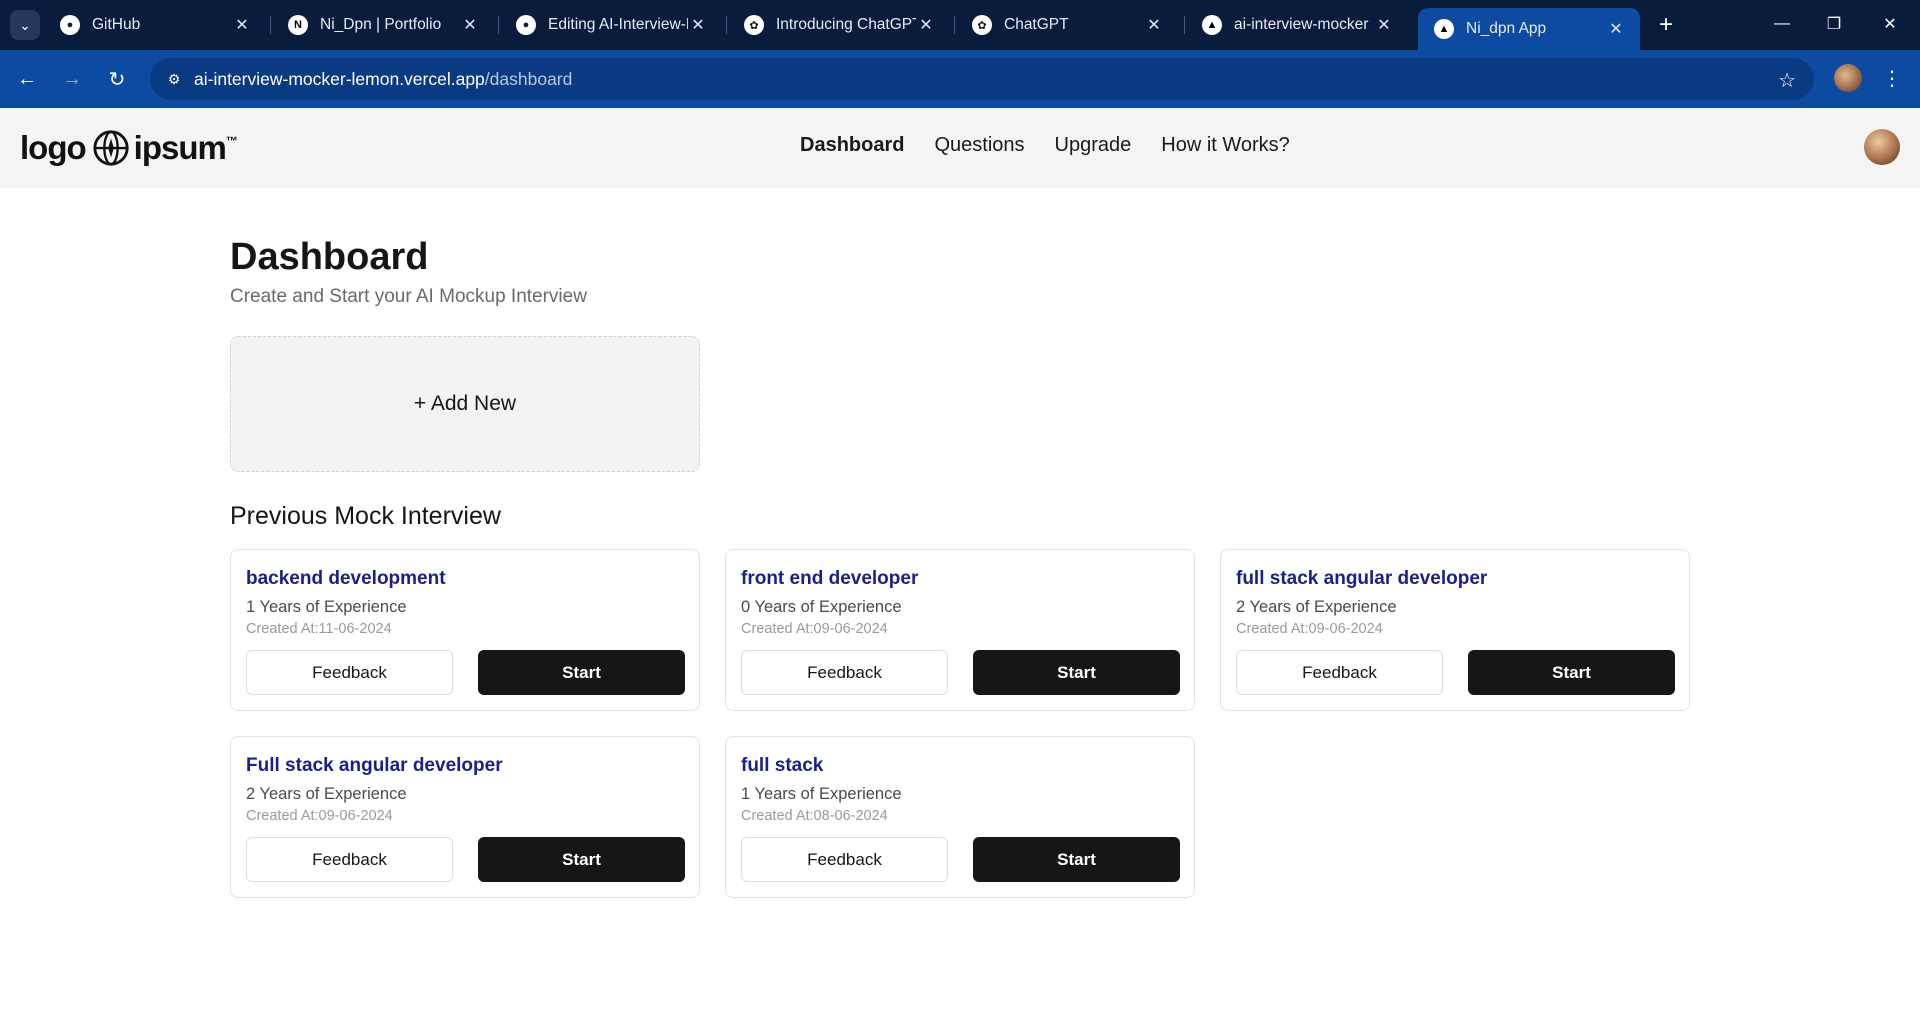 This screenshot has height=1021, width=1920. I want to click on reload-icon: ↻, so click(117, 79).